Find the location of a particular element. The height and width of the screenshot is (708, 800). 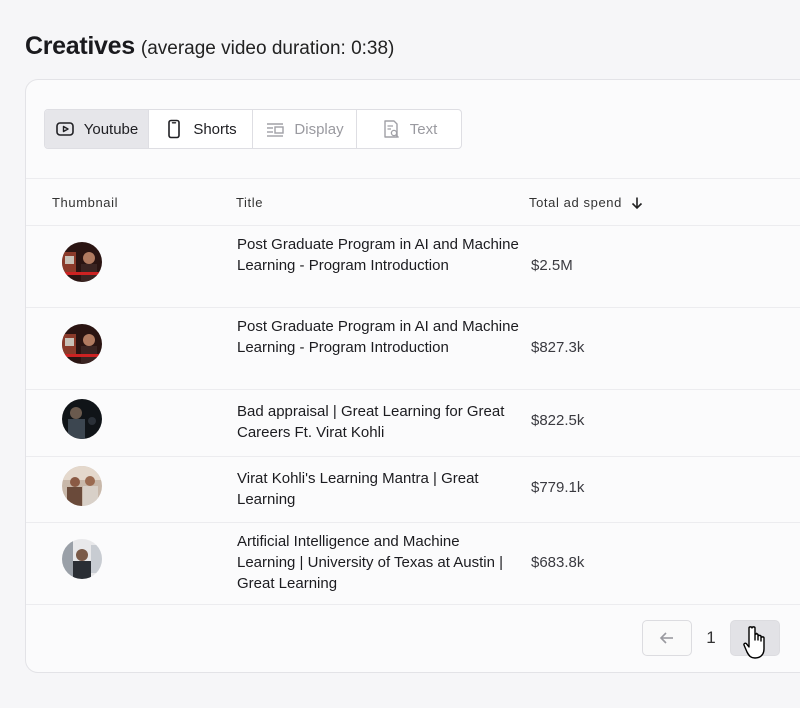

column-thumbnail-label: Thumbnail is located at coordinates (85, 202).